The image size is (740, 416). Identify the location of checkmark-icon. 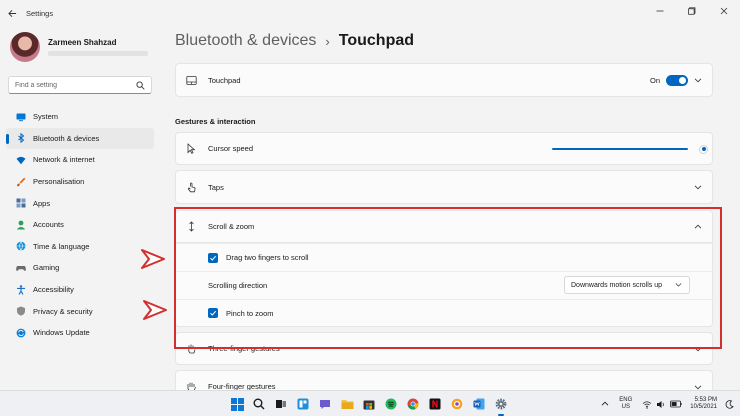
(213, 258).